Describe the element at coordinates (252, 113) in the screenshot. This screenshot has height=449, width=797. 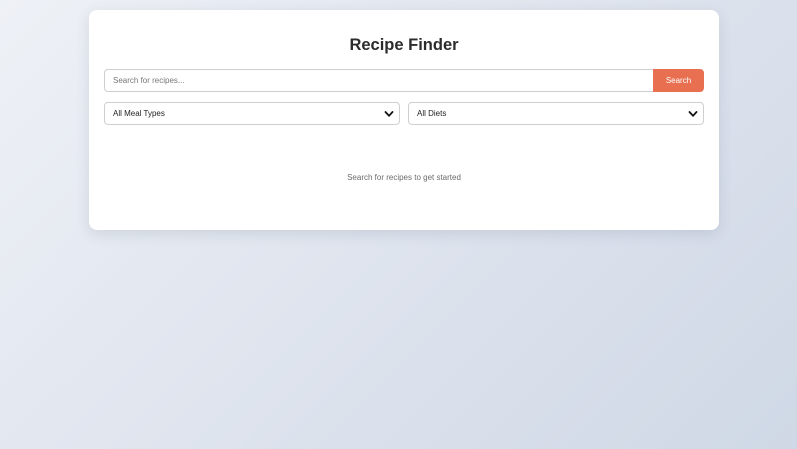
I see `meal-type-select: All Meal Types` at that location.